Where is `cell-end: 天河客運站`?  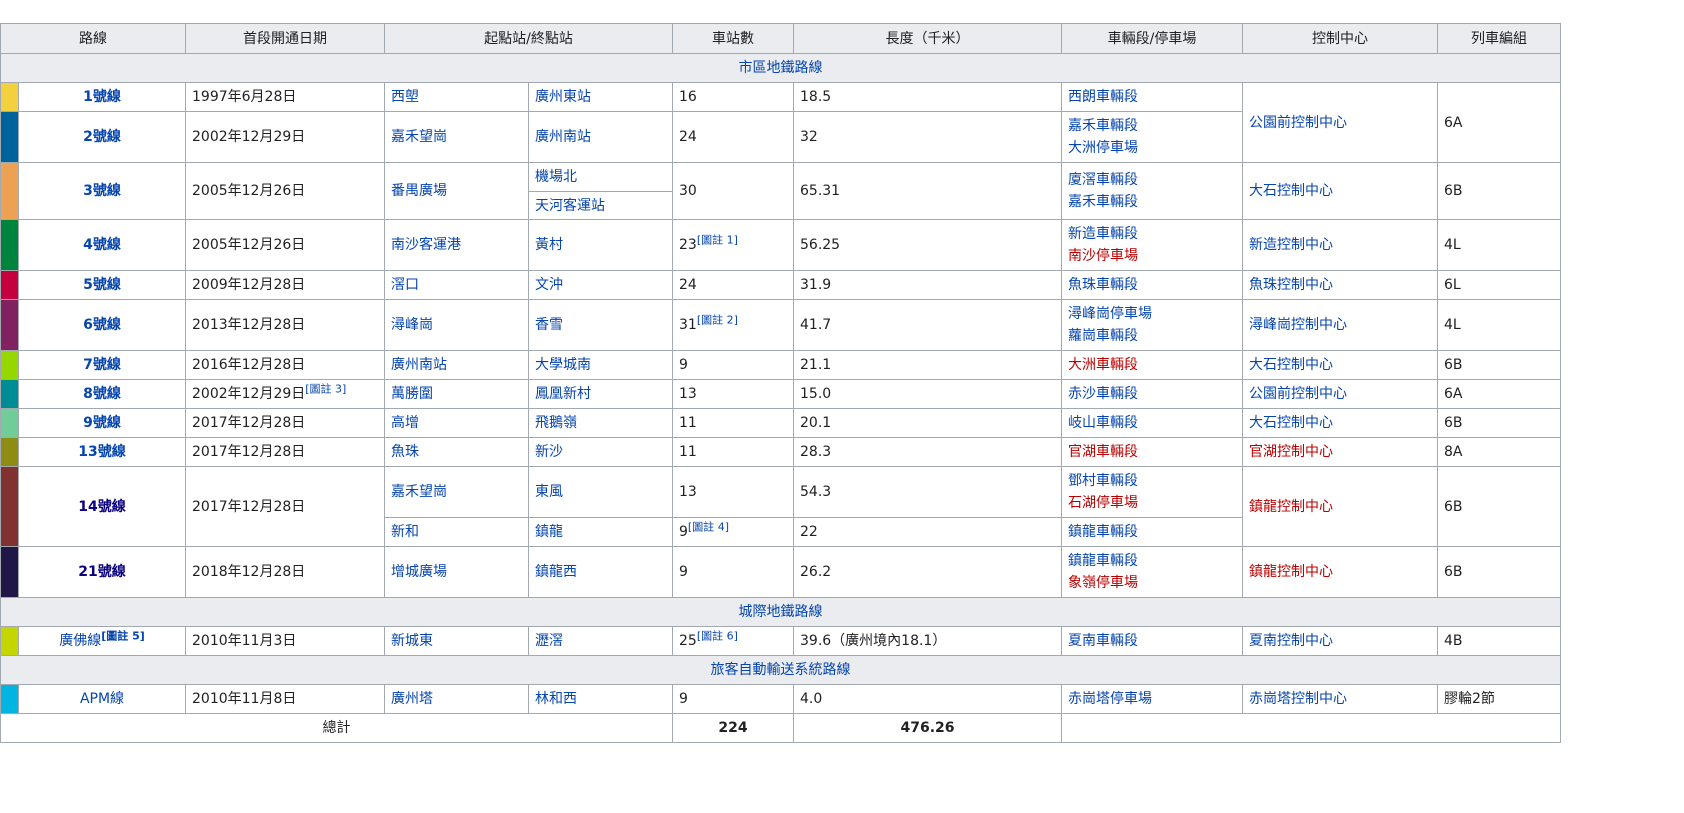 cell-end: 天河客運站 is located at coordinates (600, 205).